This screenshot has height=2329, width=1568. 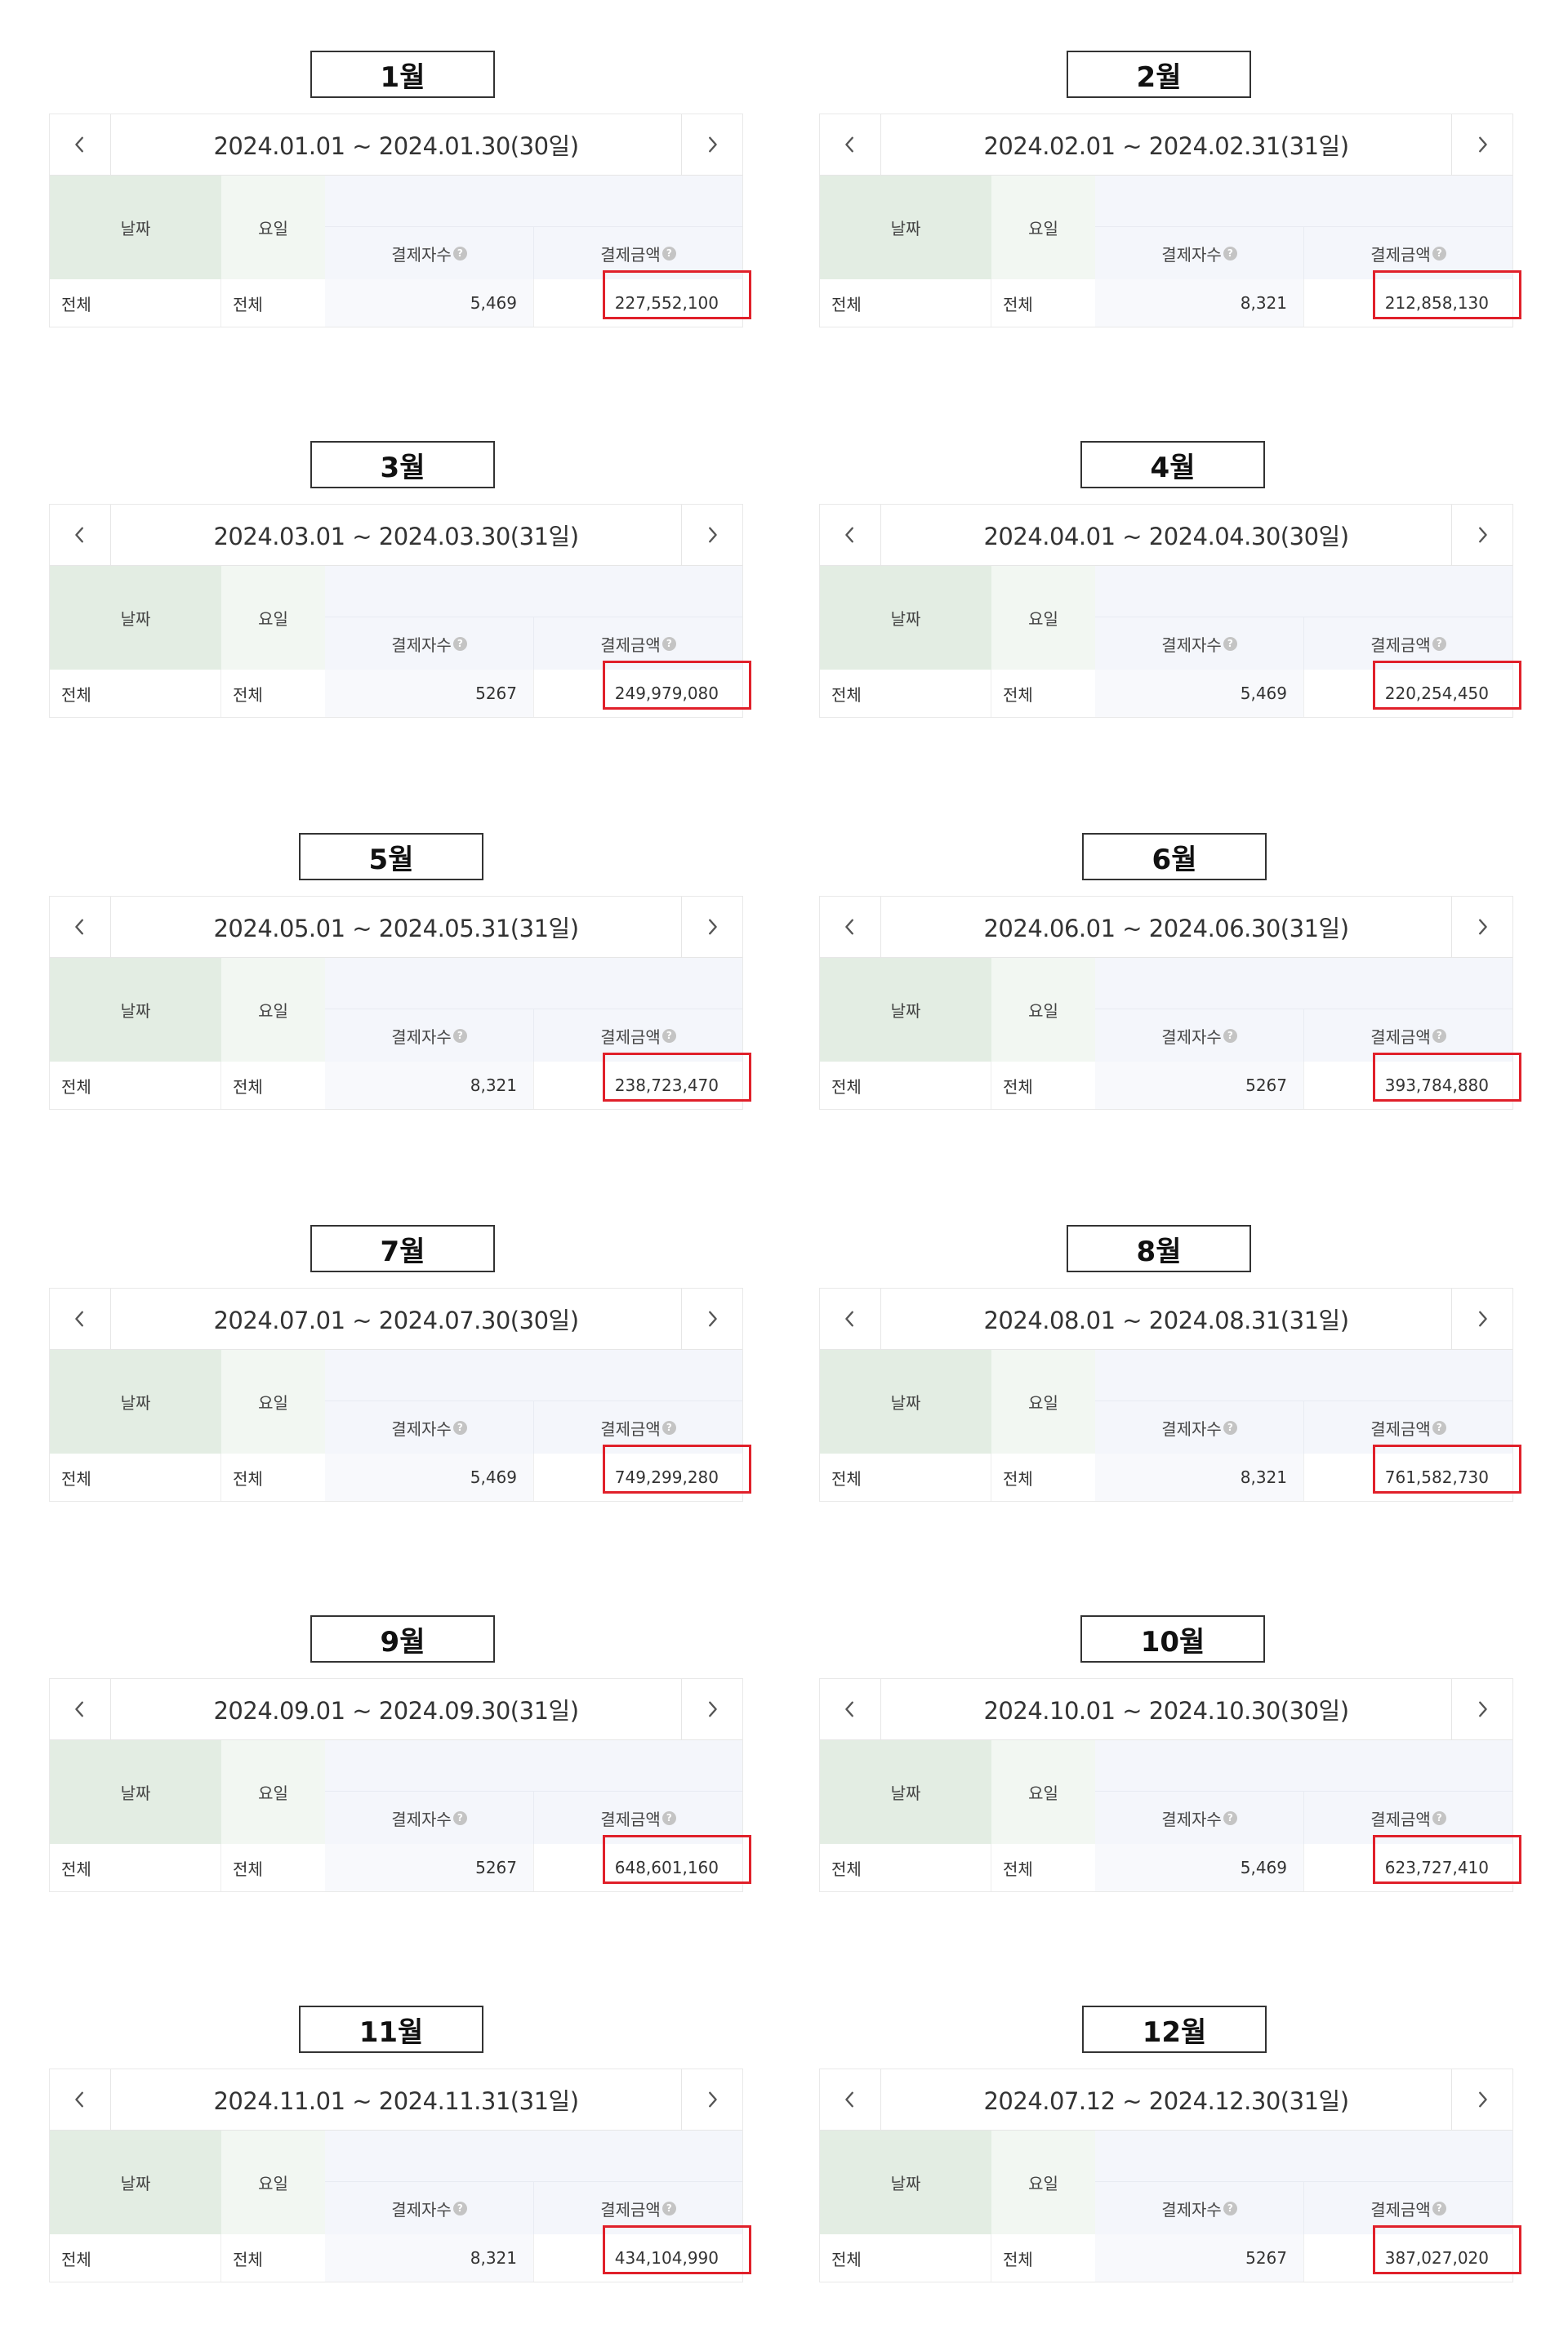 I want to click on metrics-group-header, so click(x=533, y=2156).